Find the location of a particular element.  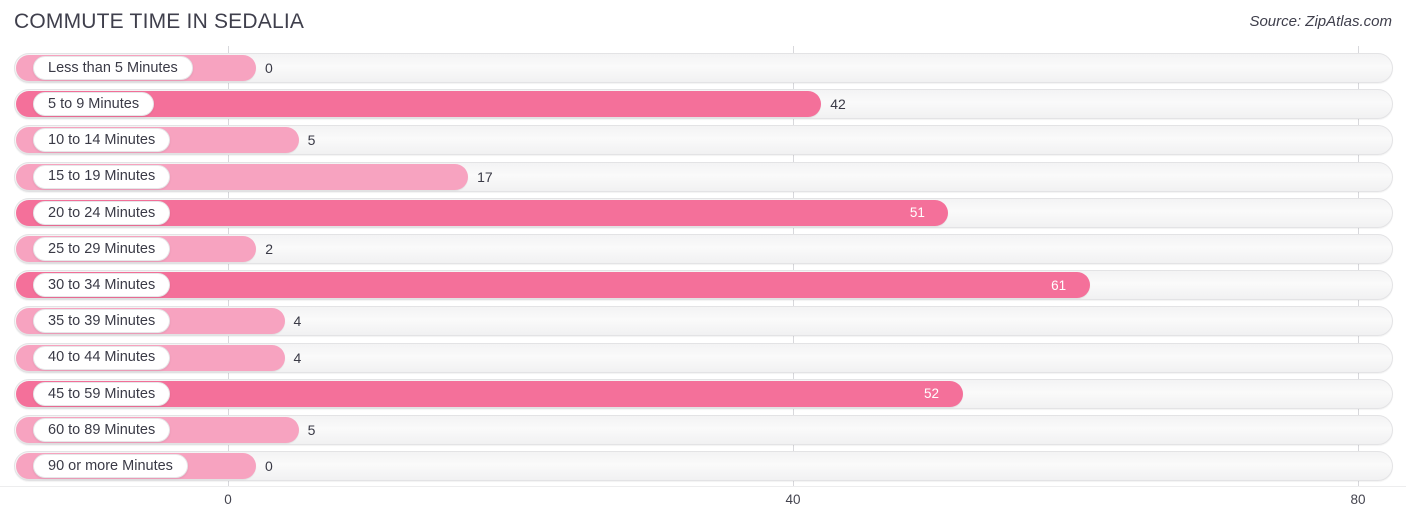

bar-row: 15 to 19 Minutes 17 is located at coordinates (703, 176).